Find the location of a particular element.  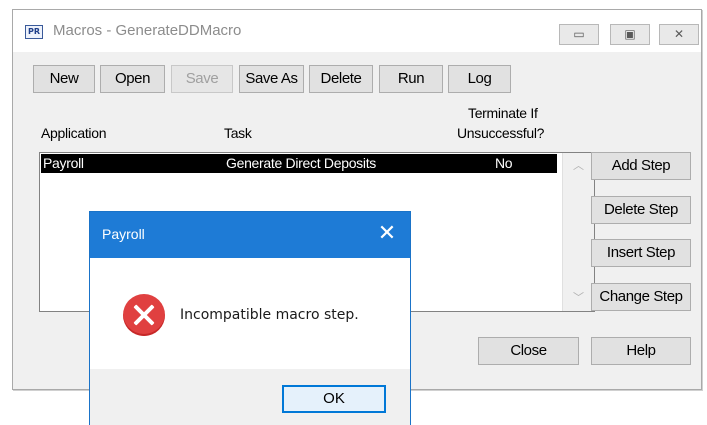

run-button: Run is located at coordinates (411, 79).